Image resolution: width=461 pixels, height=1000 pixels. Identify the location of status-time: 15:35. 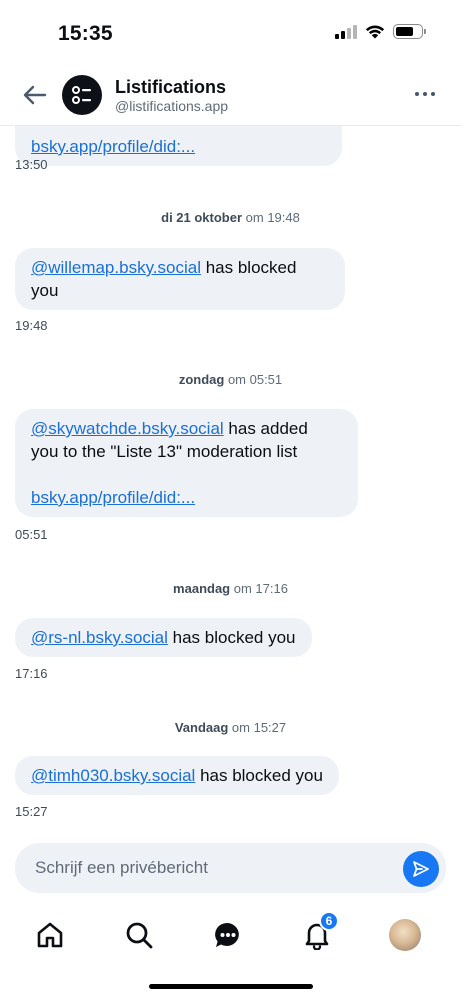
(85, 33).